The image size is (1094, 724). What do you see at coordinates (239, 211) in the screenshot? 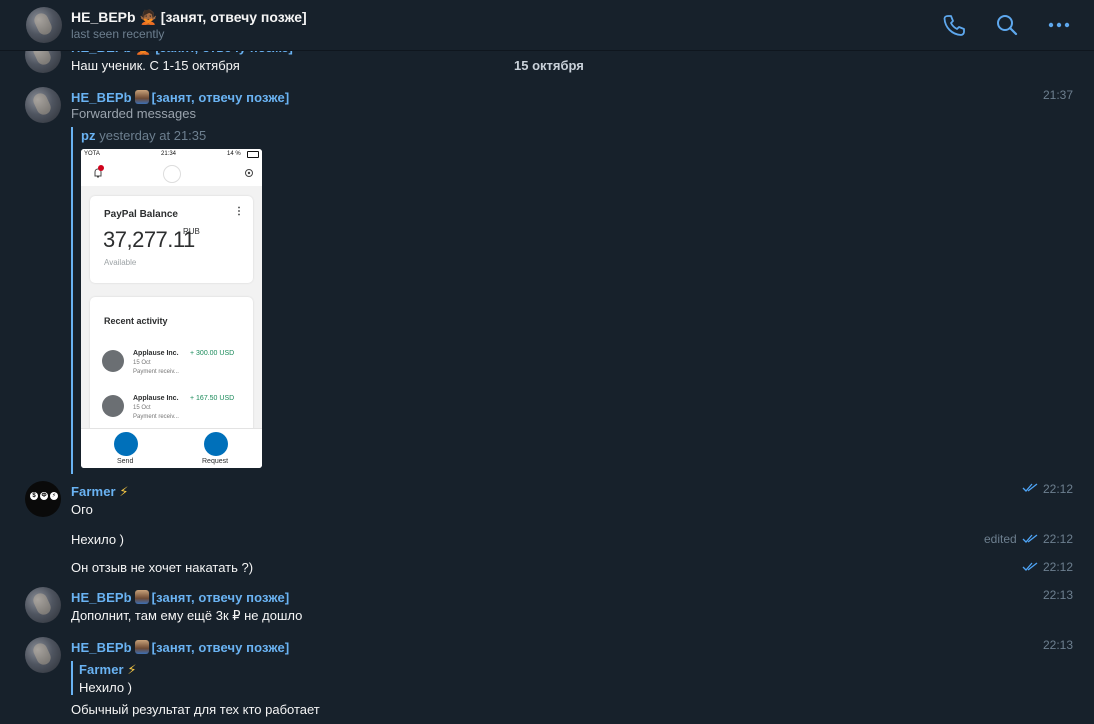
I see `balance-menu-icon: ⋮` at bounding box center [239, 211].